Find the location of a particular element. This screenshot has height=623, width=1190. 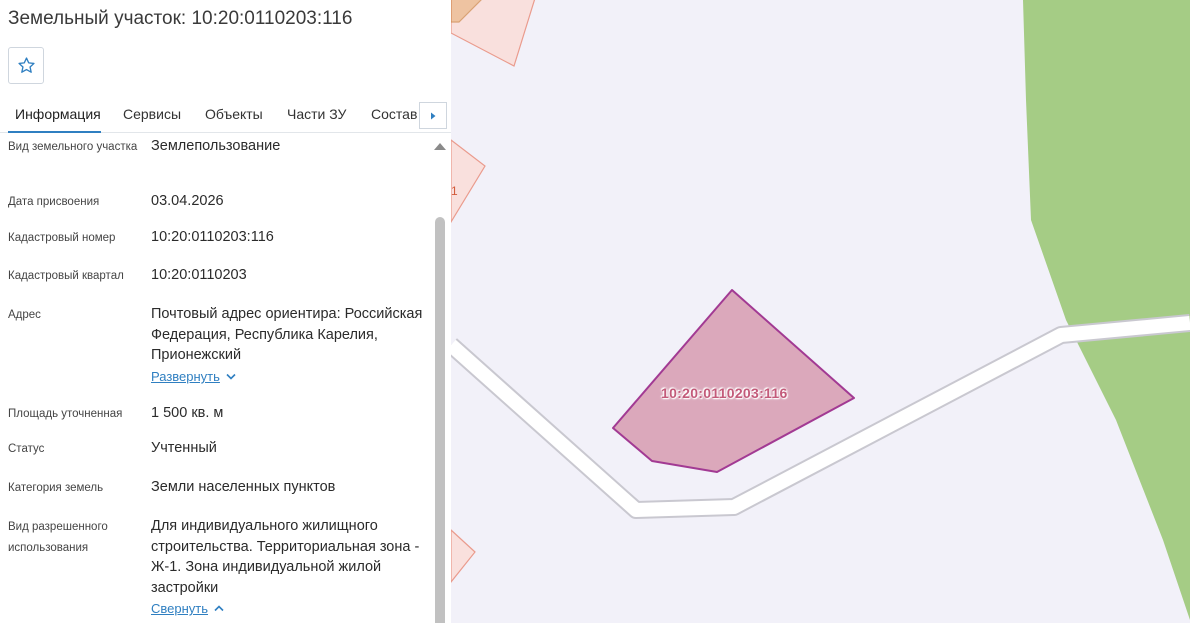

favorite-button is located at coordinates (26, 65).